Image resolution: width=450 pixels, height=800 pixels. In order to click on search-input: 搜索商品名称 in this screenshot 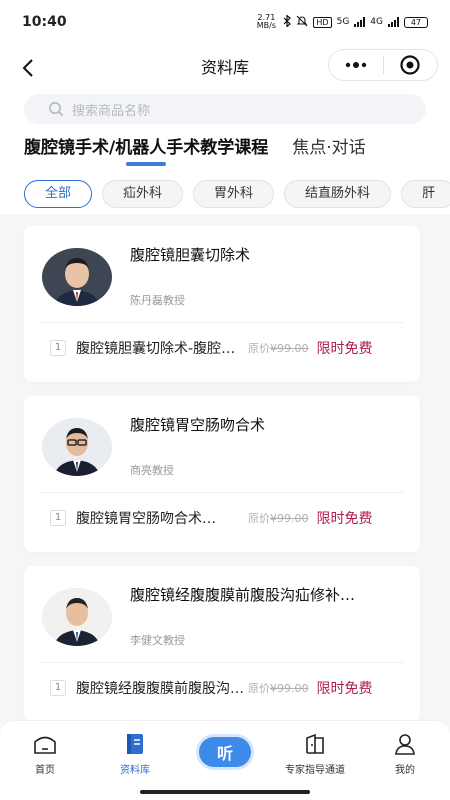, I will do `click(225, 109)`.